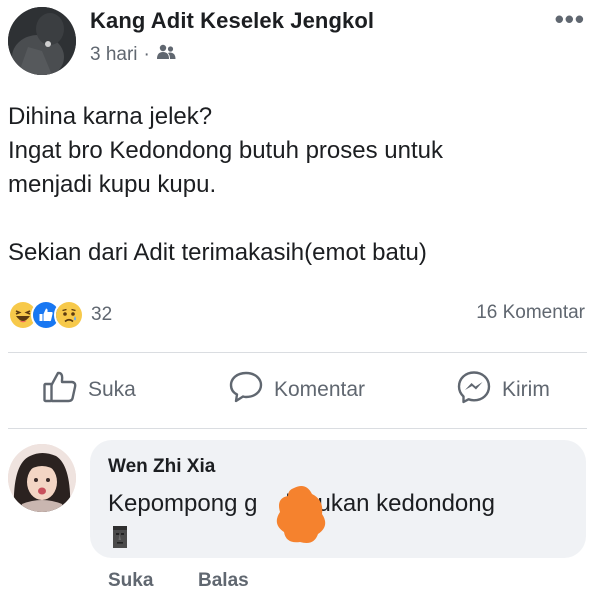 This screenshot has width=595, height=592. I want to click on comment-author-name: Wen Zhi Xia, so click(161, 467).